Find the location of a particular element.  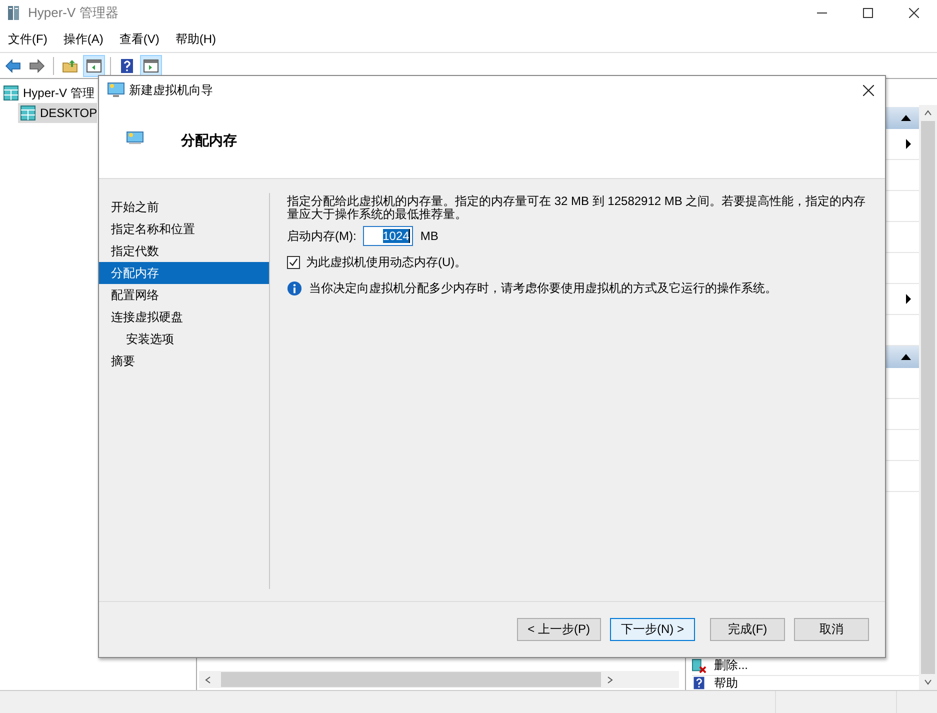

unit-label: MB is located at coordinates (429, 236).